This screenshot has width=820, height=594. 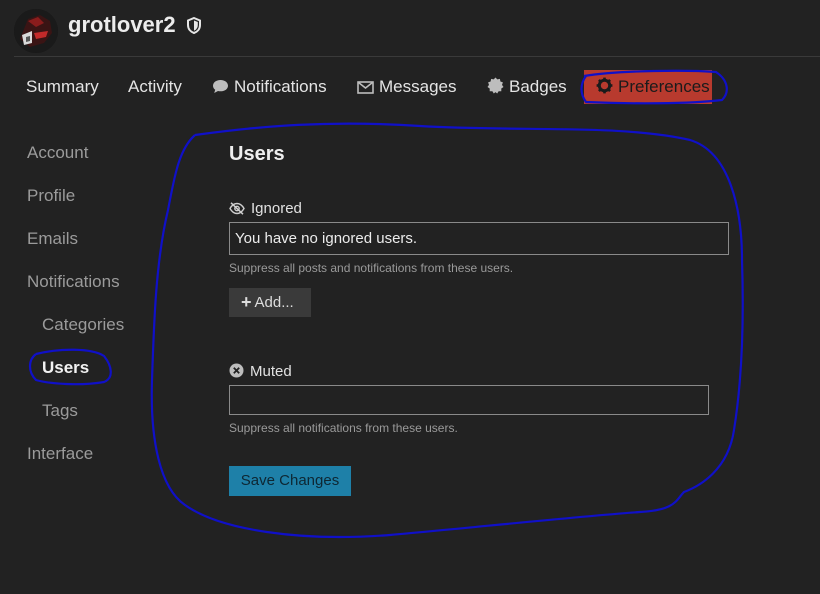 I want to click on ignored-users-field: You have no ignored users., so click(x=479, y=238).